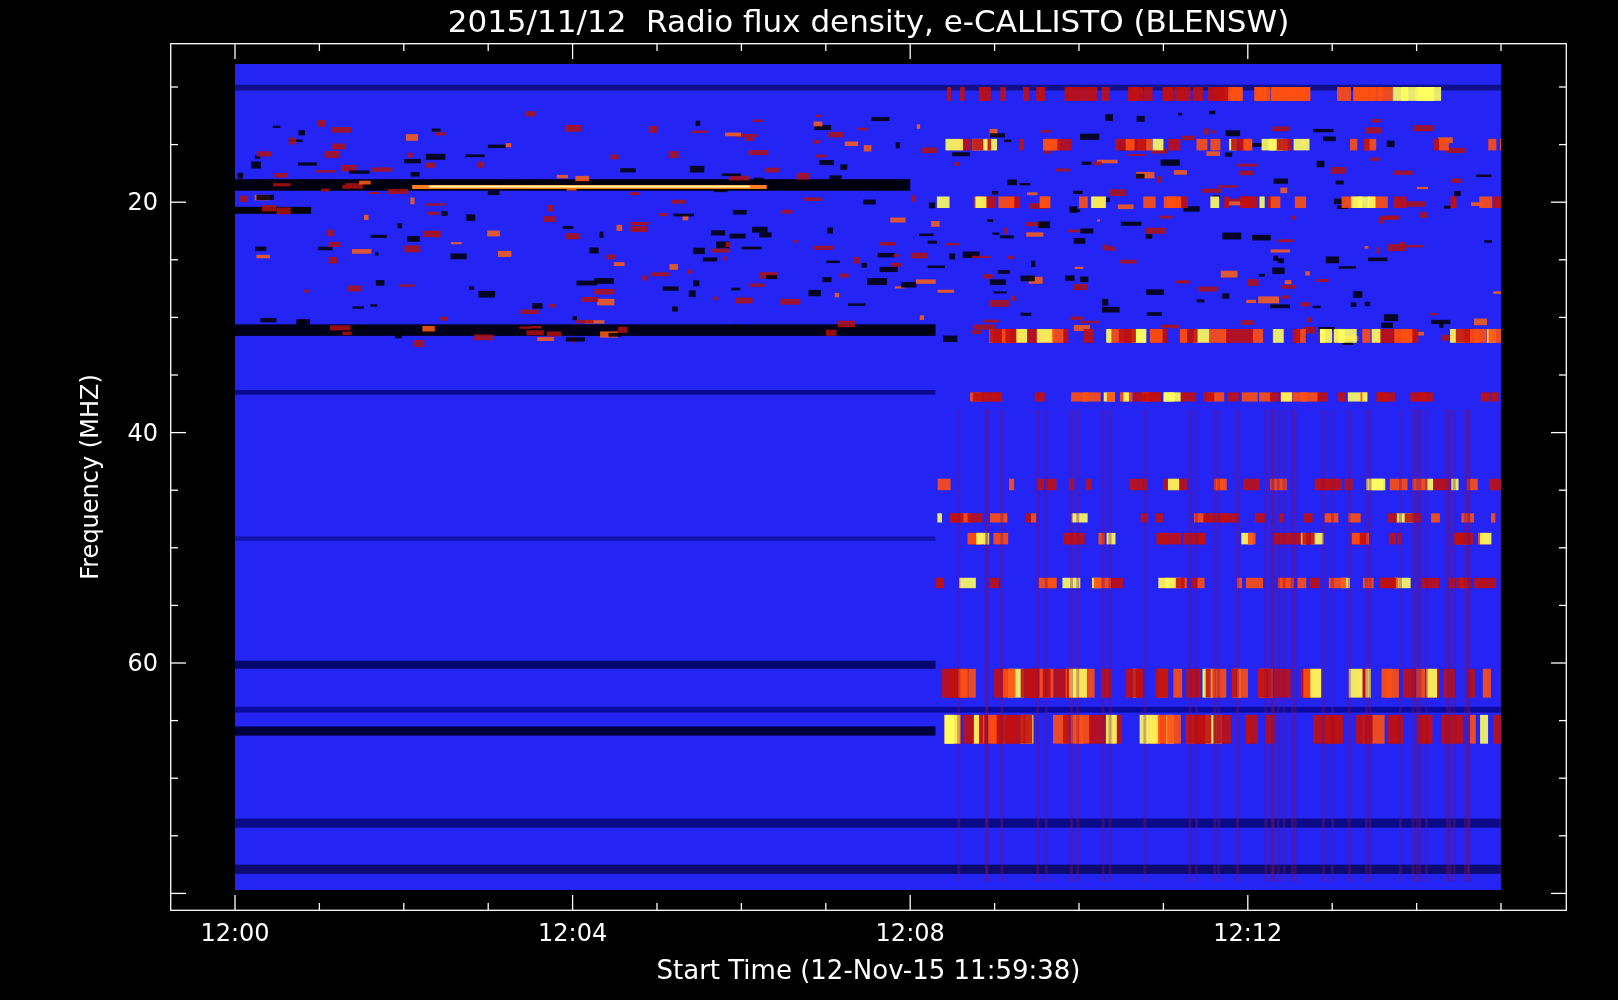 This screenshot has height=1000, width=1618. I want to click on x-tick-label: 12:04, so click(573, 933).